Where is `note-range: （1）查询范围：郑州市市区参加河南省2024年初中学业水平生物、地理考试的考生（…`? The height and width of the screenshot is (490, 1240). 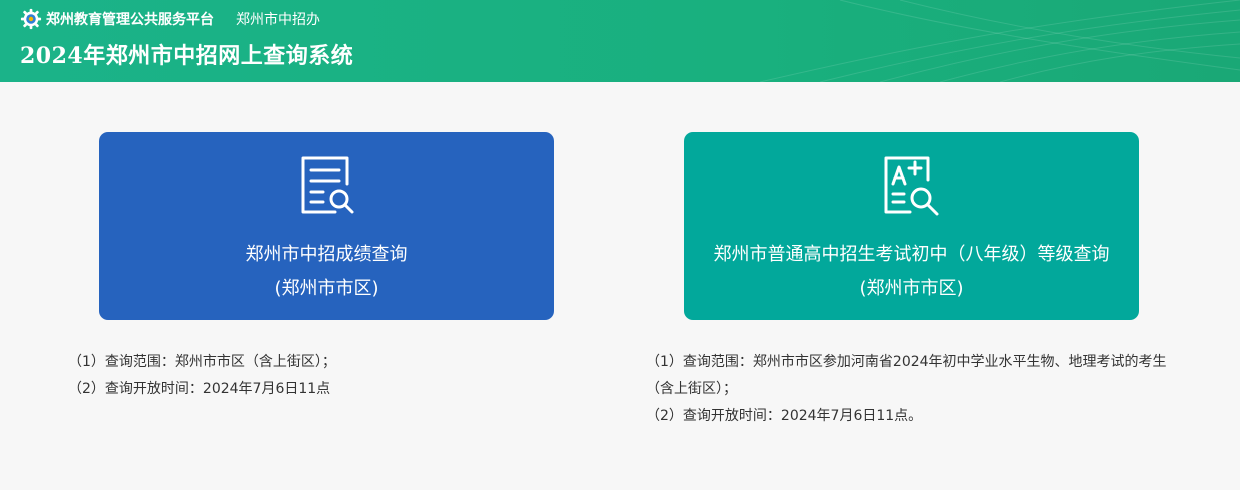
note-range: （1）查询范围：郑州市市区参加河南省2024年初中学业水平生物、地理考试的考生（… is located at coordinates (906, 375).